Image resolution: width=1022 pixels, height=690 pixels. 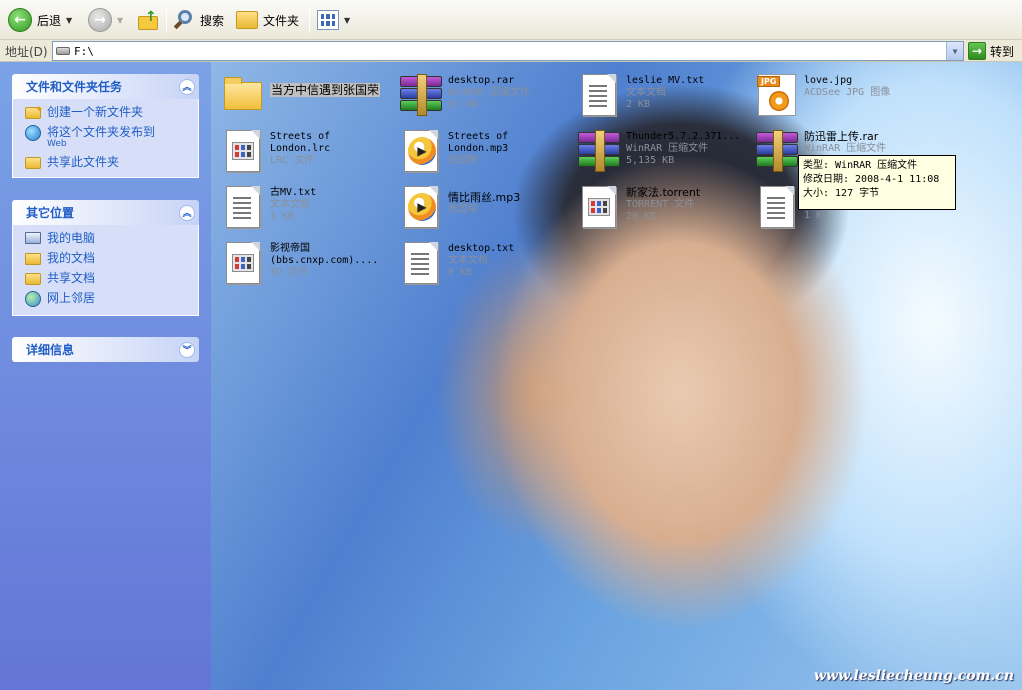 I want to click on go-arrow-icon: →, so click(x=977, y=51).